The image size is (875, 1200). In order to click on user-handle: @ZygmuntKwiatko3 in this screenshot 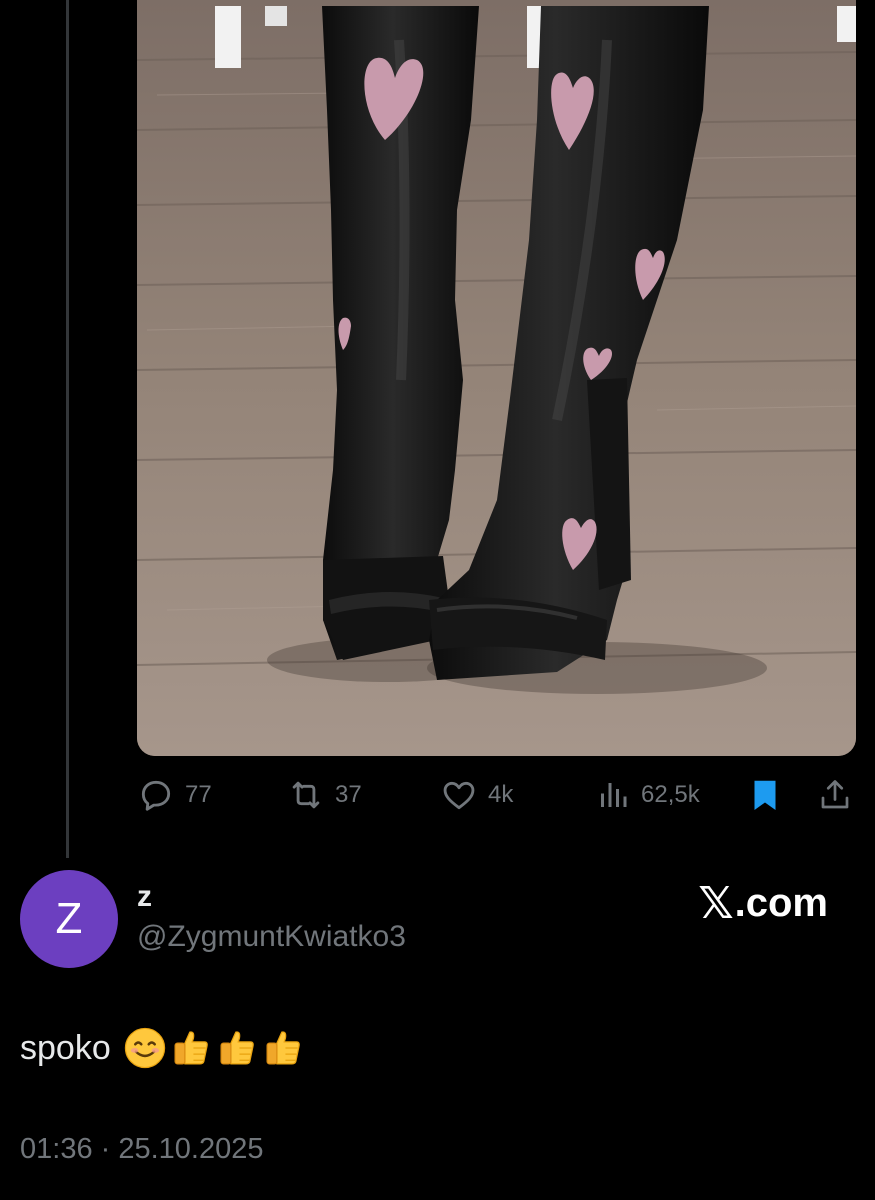, I will do `click(271, 937)`.